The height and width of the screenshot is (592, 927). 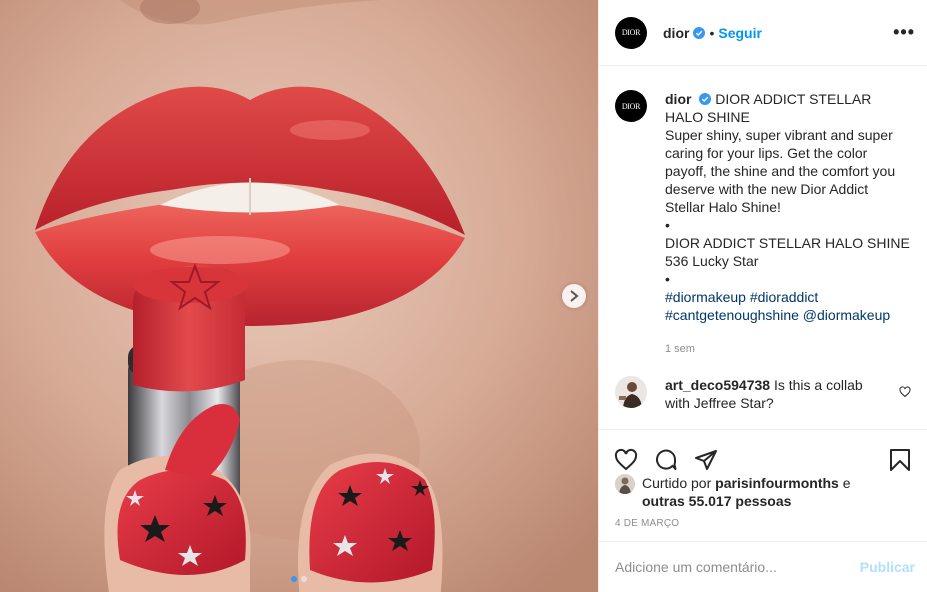 I want to click on liker-avatar, so click(x=625, y=484).